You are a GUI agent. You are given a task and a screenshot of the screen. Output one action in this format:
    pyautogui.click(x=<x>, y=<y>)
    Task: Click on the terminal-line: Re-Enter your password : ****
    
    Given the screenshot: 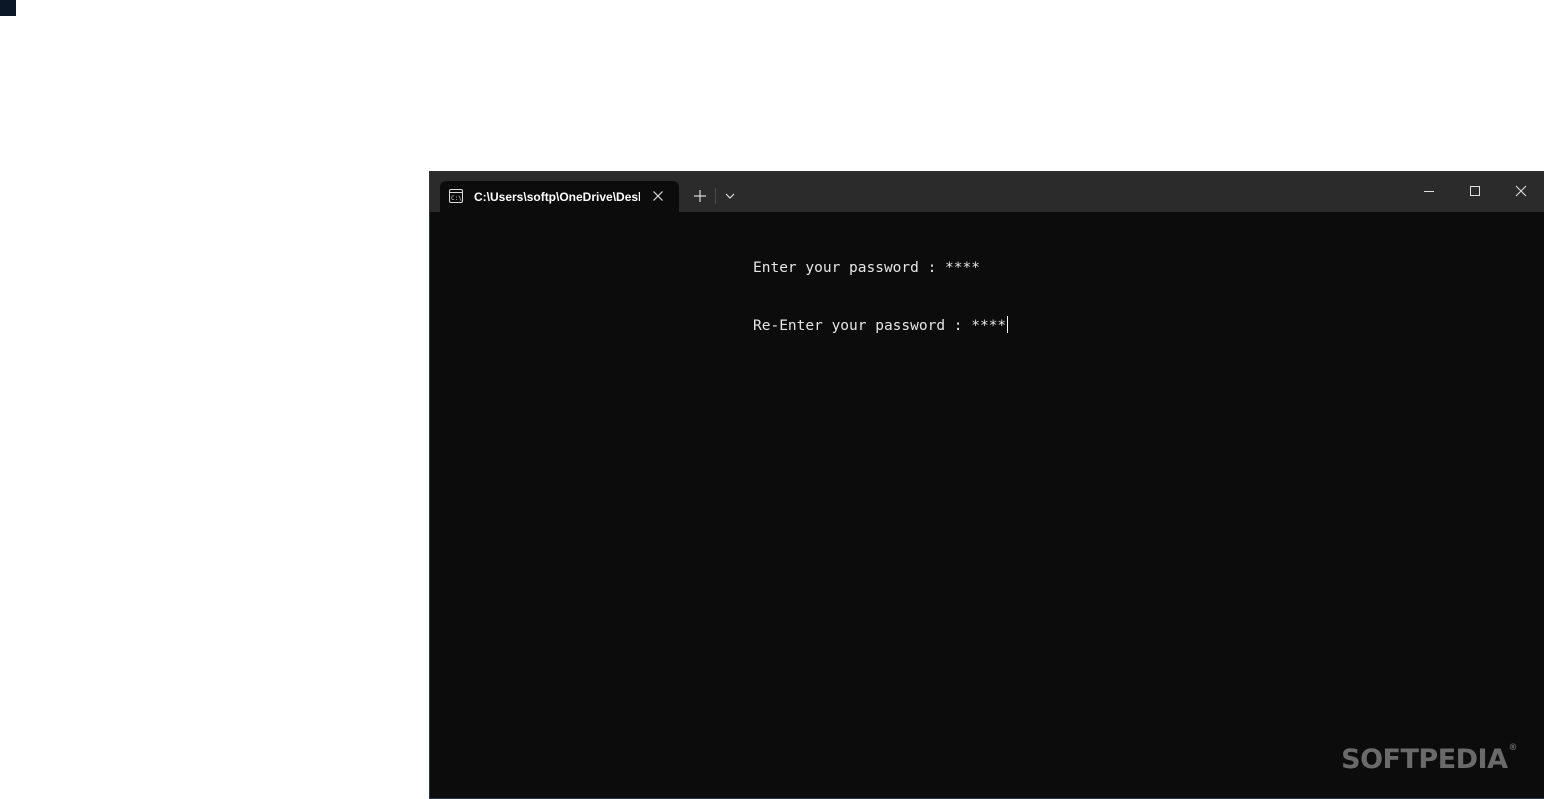 What is the action you would take?
    pyautogui.click(x=881, y=325)
    